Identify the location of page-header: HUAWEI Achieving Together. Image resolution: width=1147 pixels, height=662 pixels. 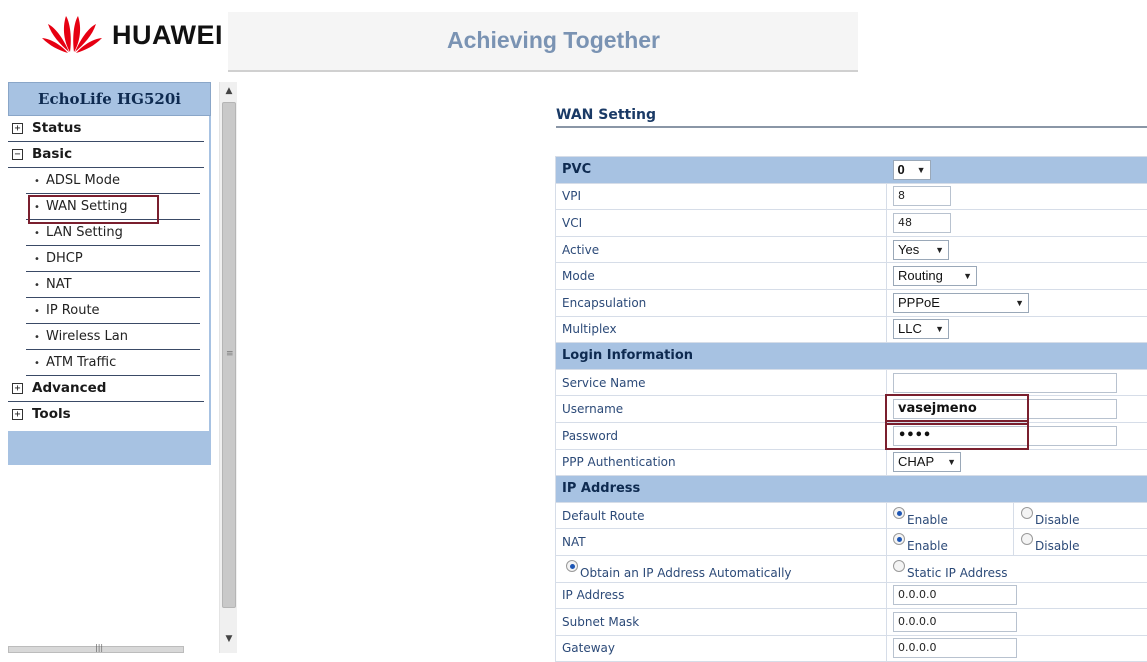
(429, 37).